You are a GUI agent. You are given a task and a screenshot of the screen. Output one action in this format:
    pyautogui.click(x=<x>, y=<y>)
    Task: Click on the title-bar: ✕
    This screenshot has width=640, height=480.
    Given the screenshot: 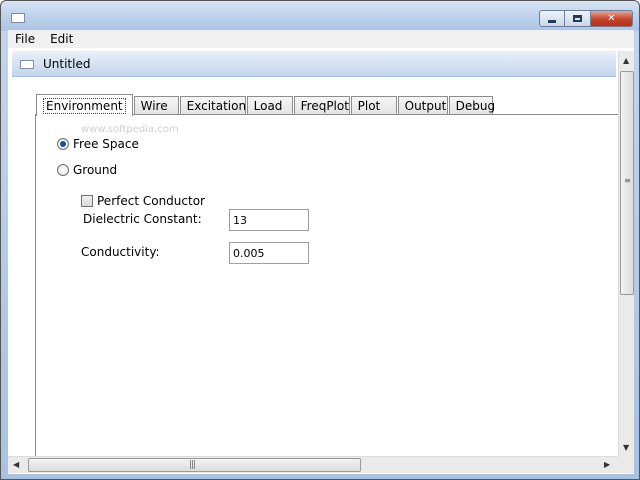 What is the action you would take?
    pyautogui.click(x=320, y=16)
    